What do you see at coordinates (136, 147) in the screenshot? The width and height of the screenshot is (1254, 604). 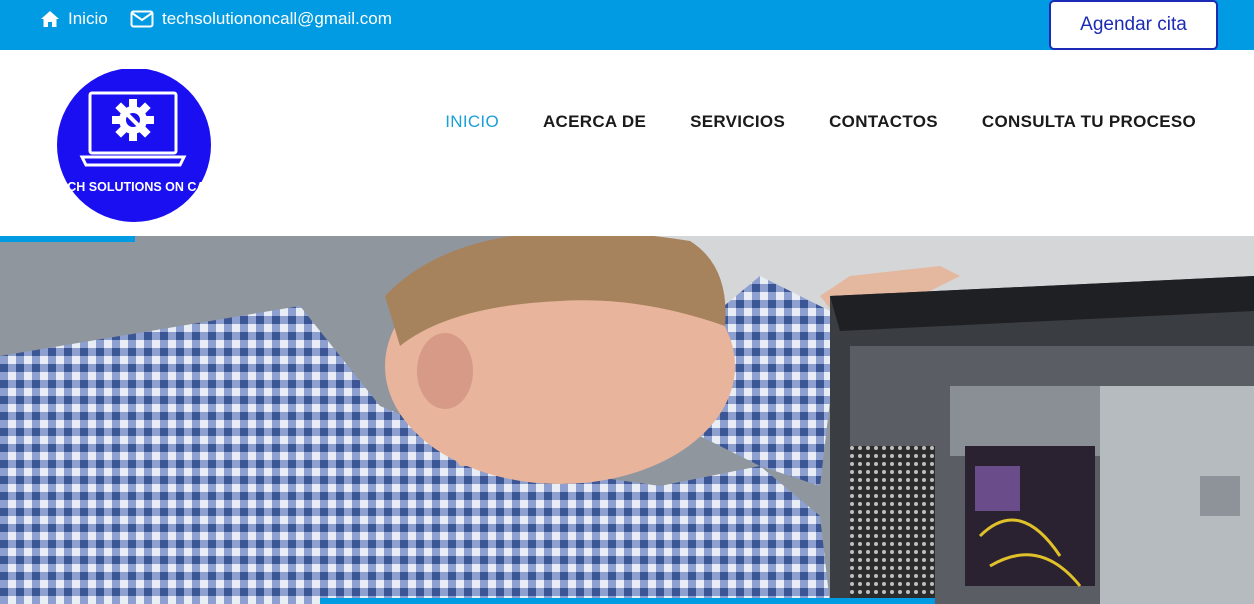 I see `company-logo: TECH SOLUTIONS ON CALL` at bounding box center [136, 147].